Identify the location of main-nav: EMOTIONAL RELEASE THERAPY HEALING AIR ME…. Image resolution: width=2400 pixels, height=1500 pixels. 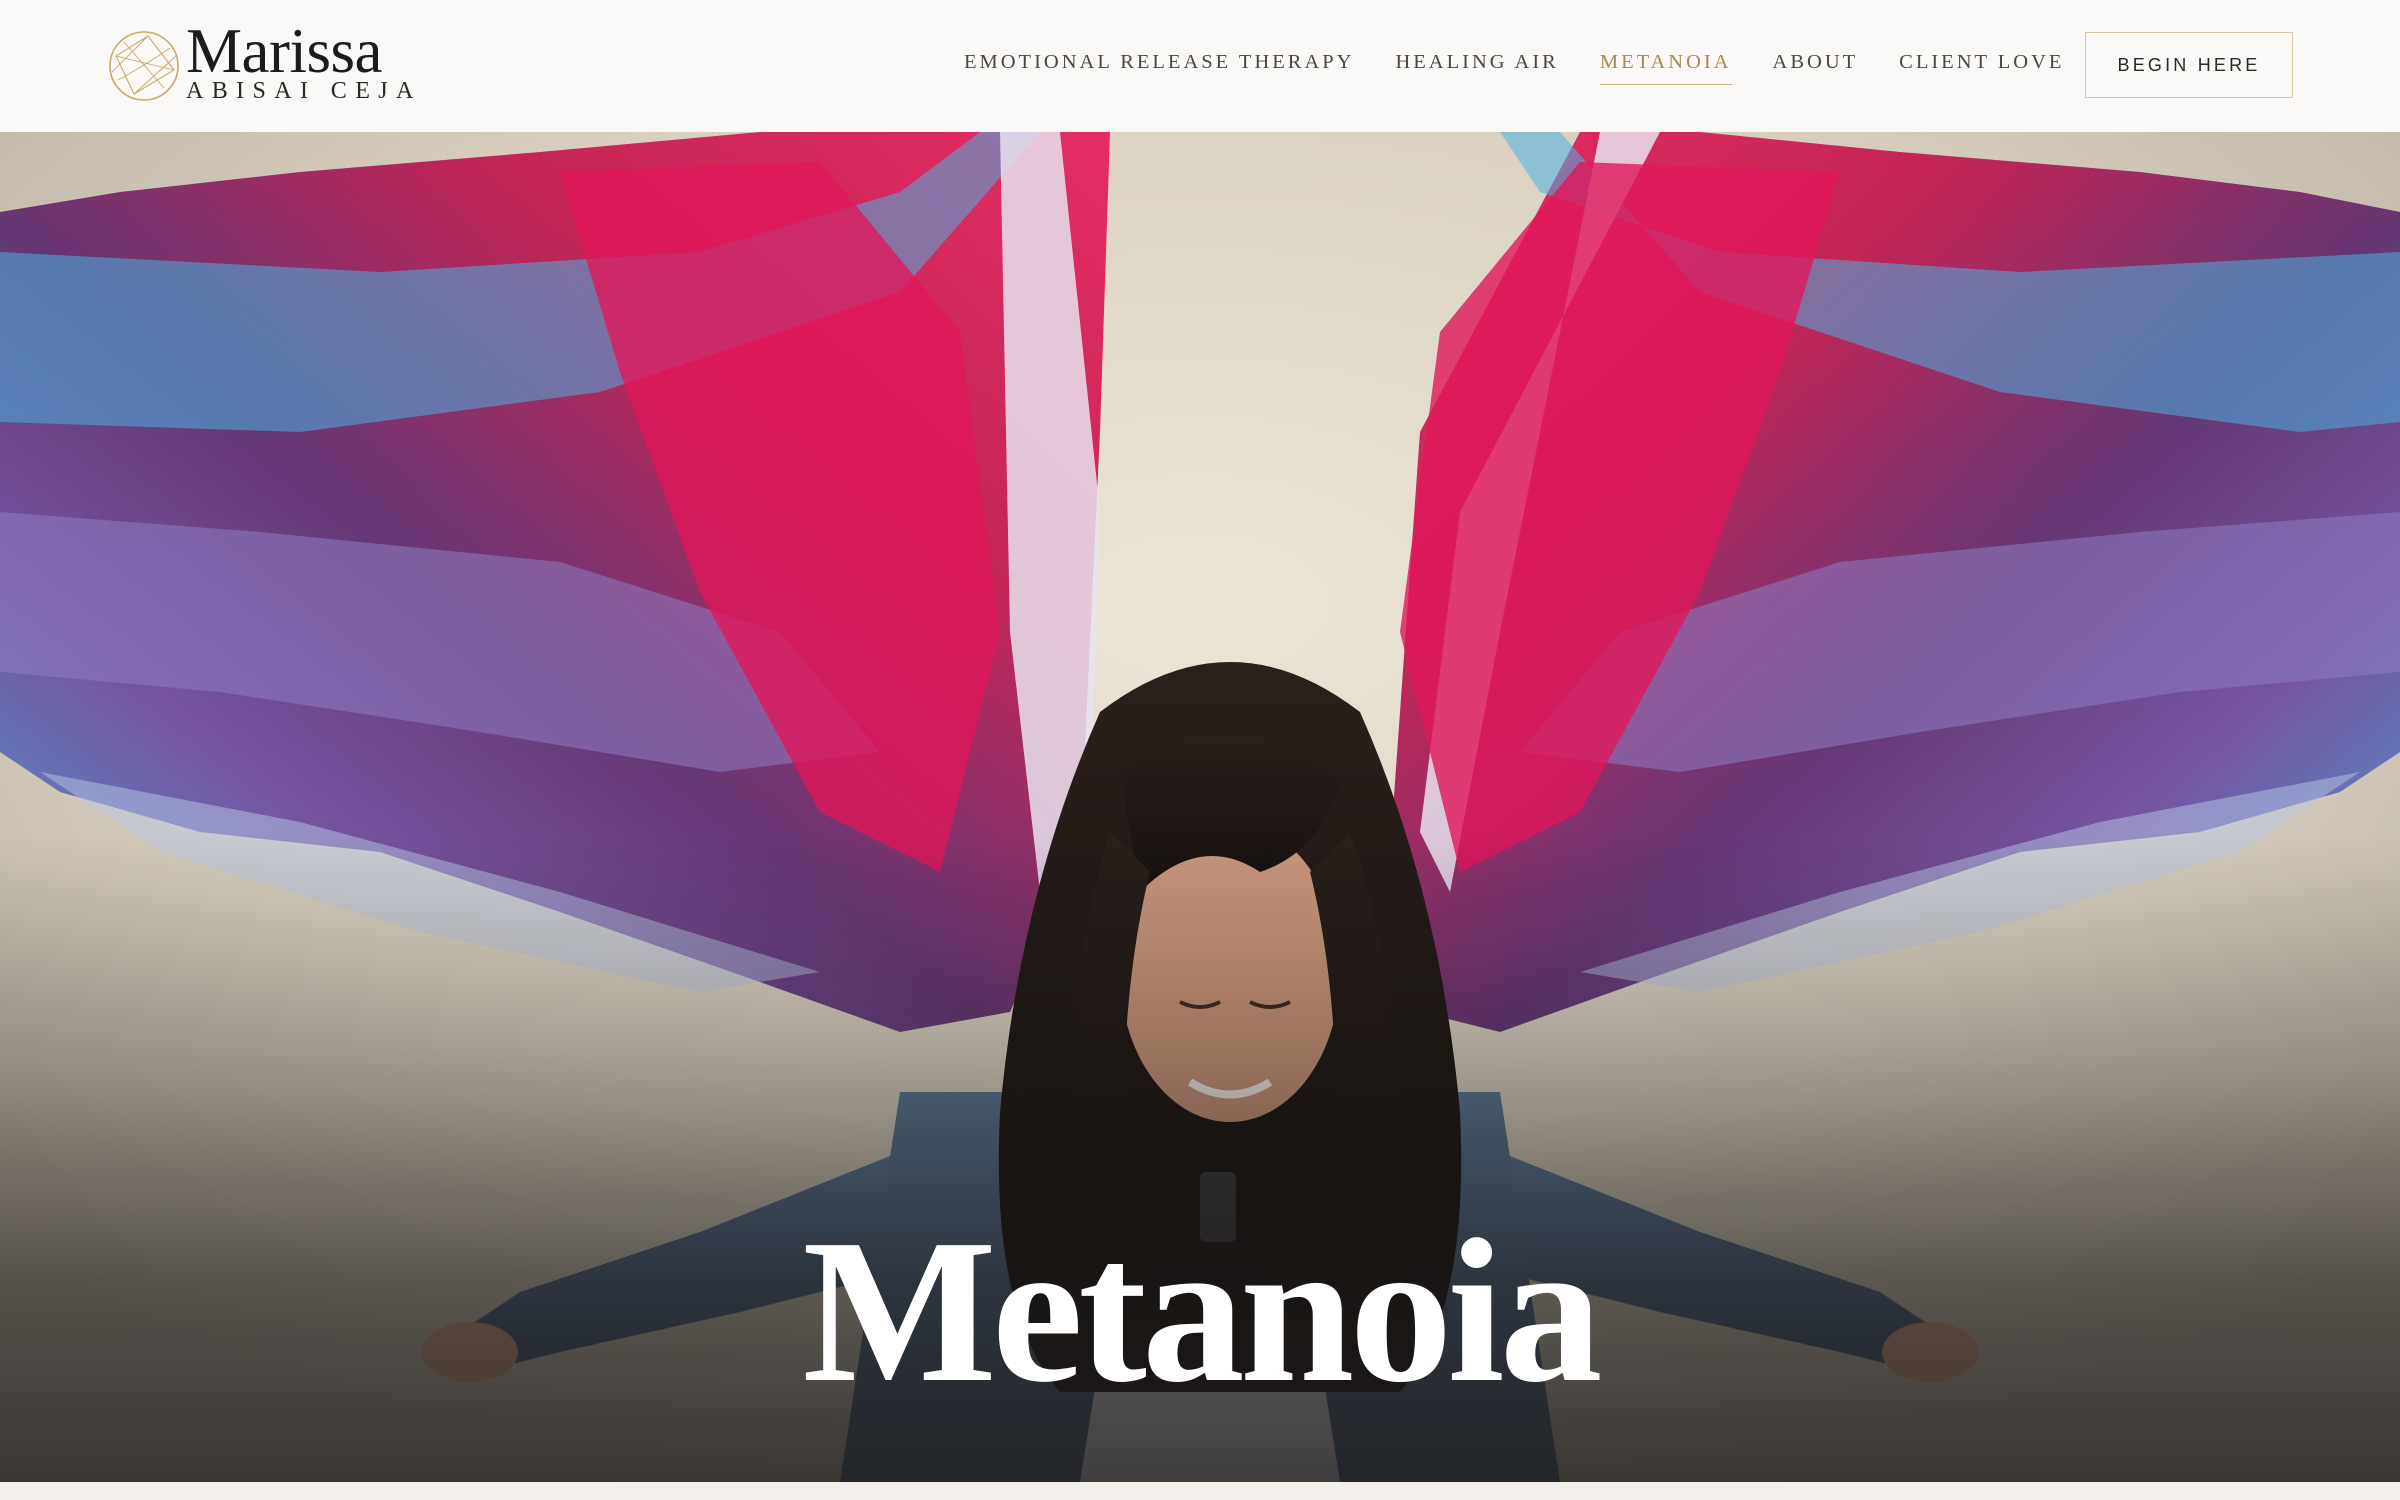
(1514, 66).